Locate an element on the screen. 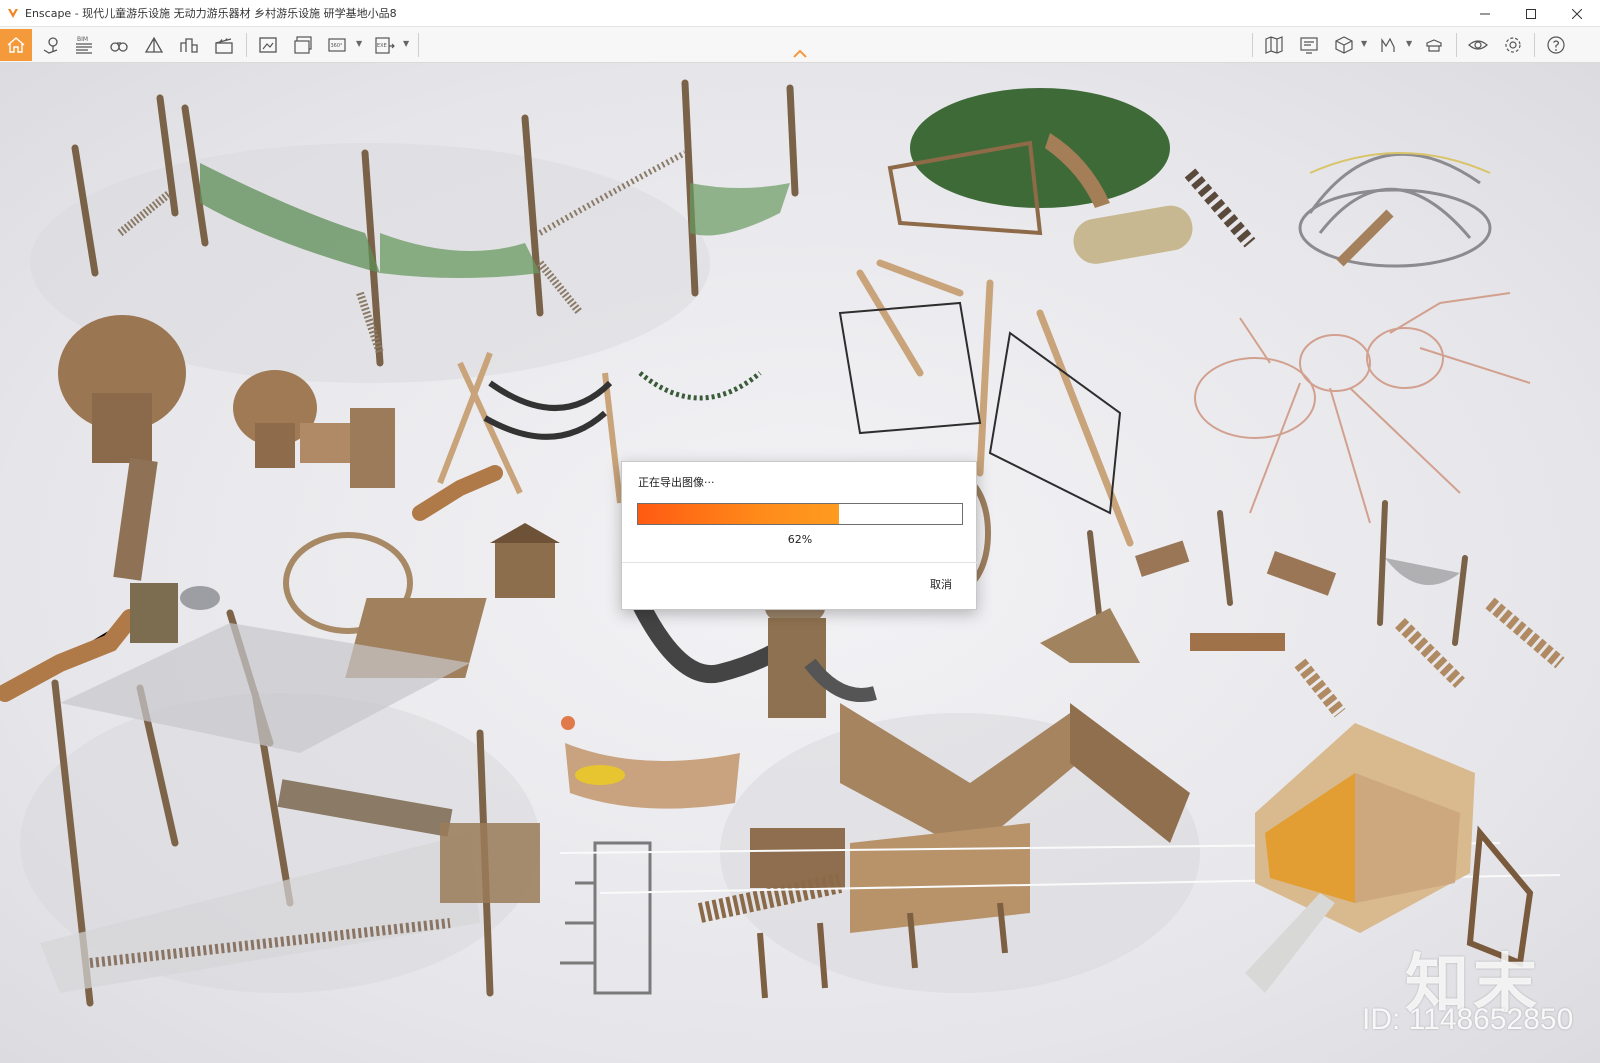  sign-emblem is located at coordinates (600, 775).